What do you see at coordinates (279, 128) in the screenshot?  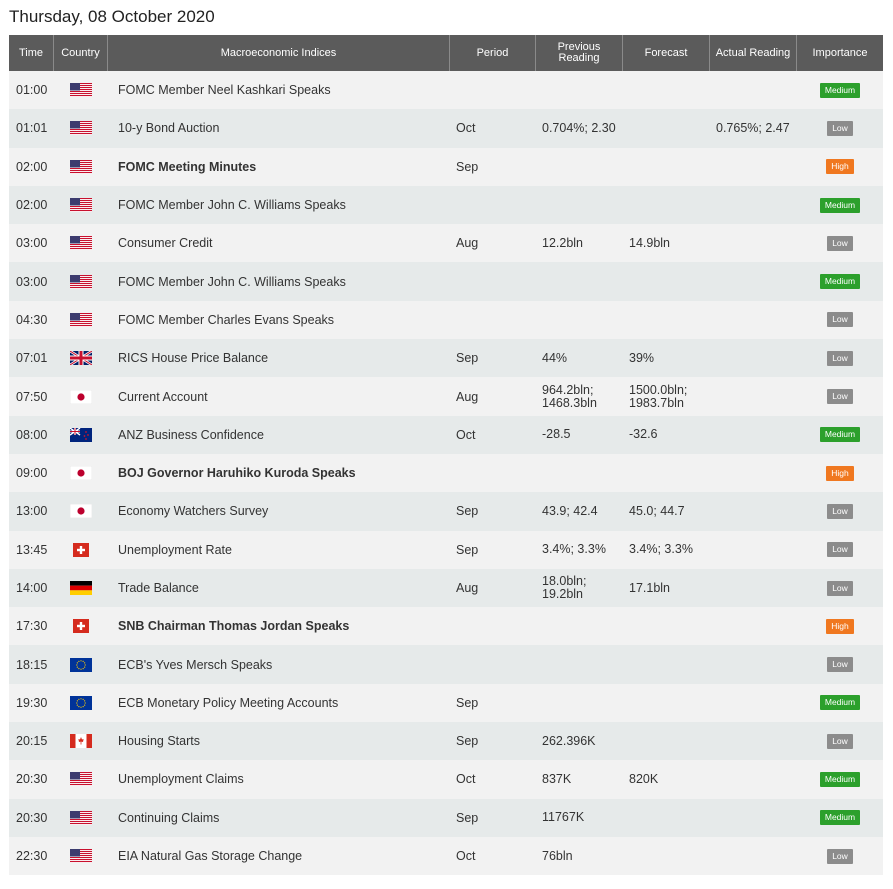 I see `event-name: 10-y Bond Auction` at bounding box center [279, 128].